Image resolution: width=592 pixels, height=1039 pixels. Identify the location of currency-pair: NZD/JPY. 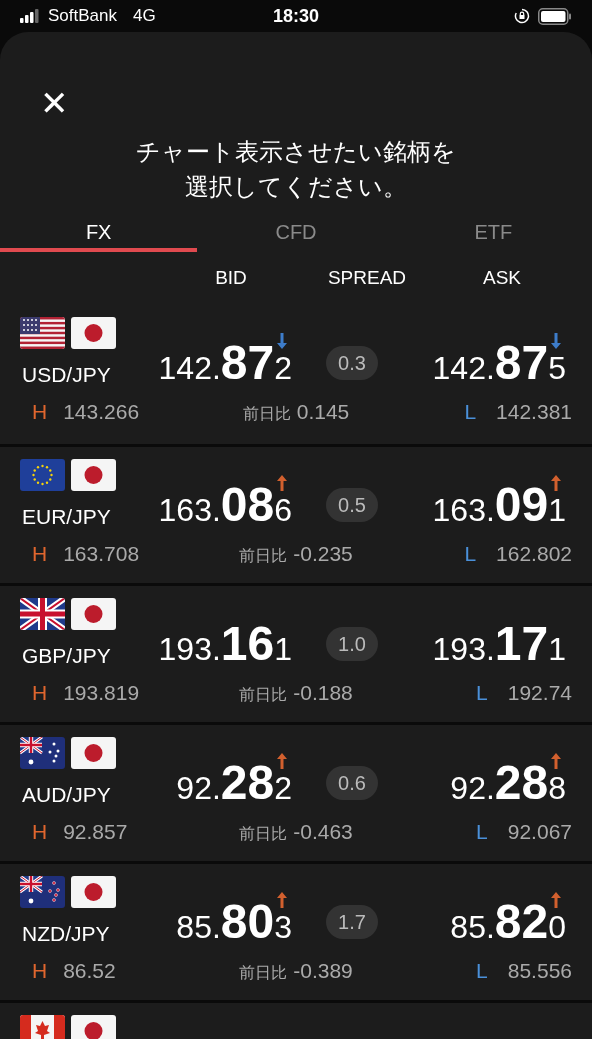
(66, 933).